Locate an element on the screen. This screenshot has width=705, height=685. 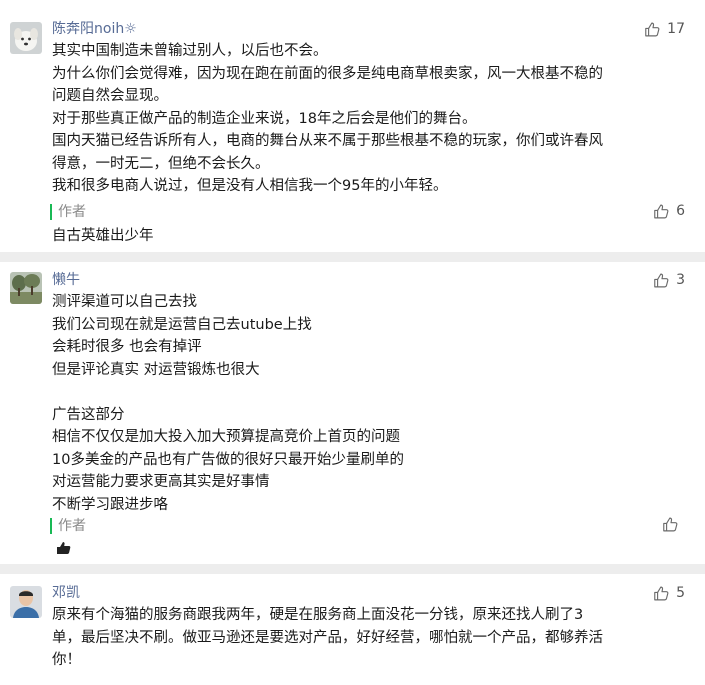
comment-line: 相信不仅仅是加大投入加大预算提高竞价上首页的问题 is located at coordinates (226, 437).